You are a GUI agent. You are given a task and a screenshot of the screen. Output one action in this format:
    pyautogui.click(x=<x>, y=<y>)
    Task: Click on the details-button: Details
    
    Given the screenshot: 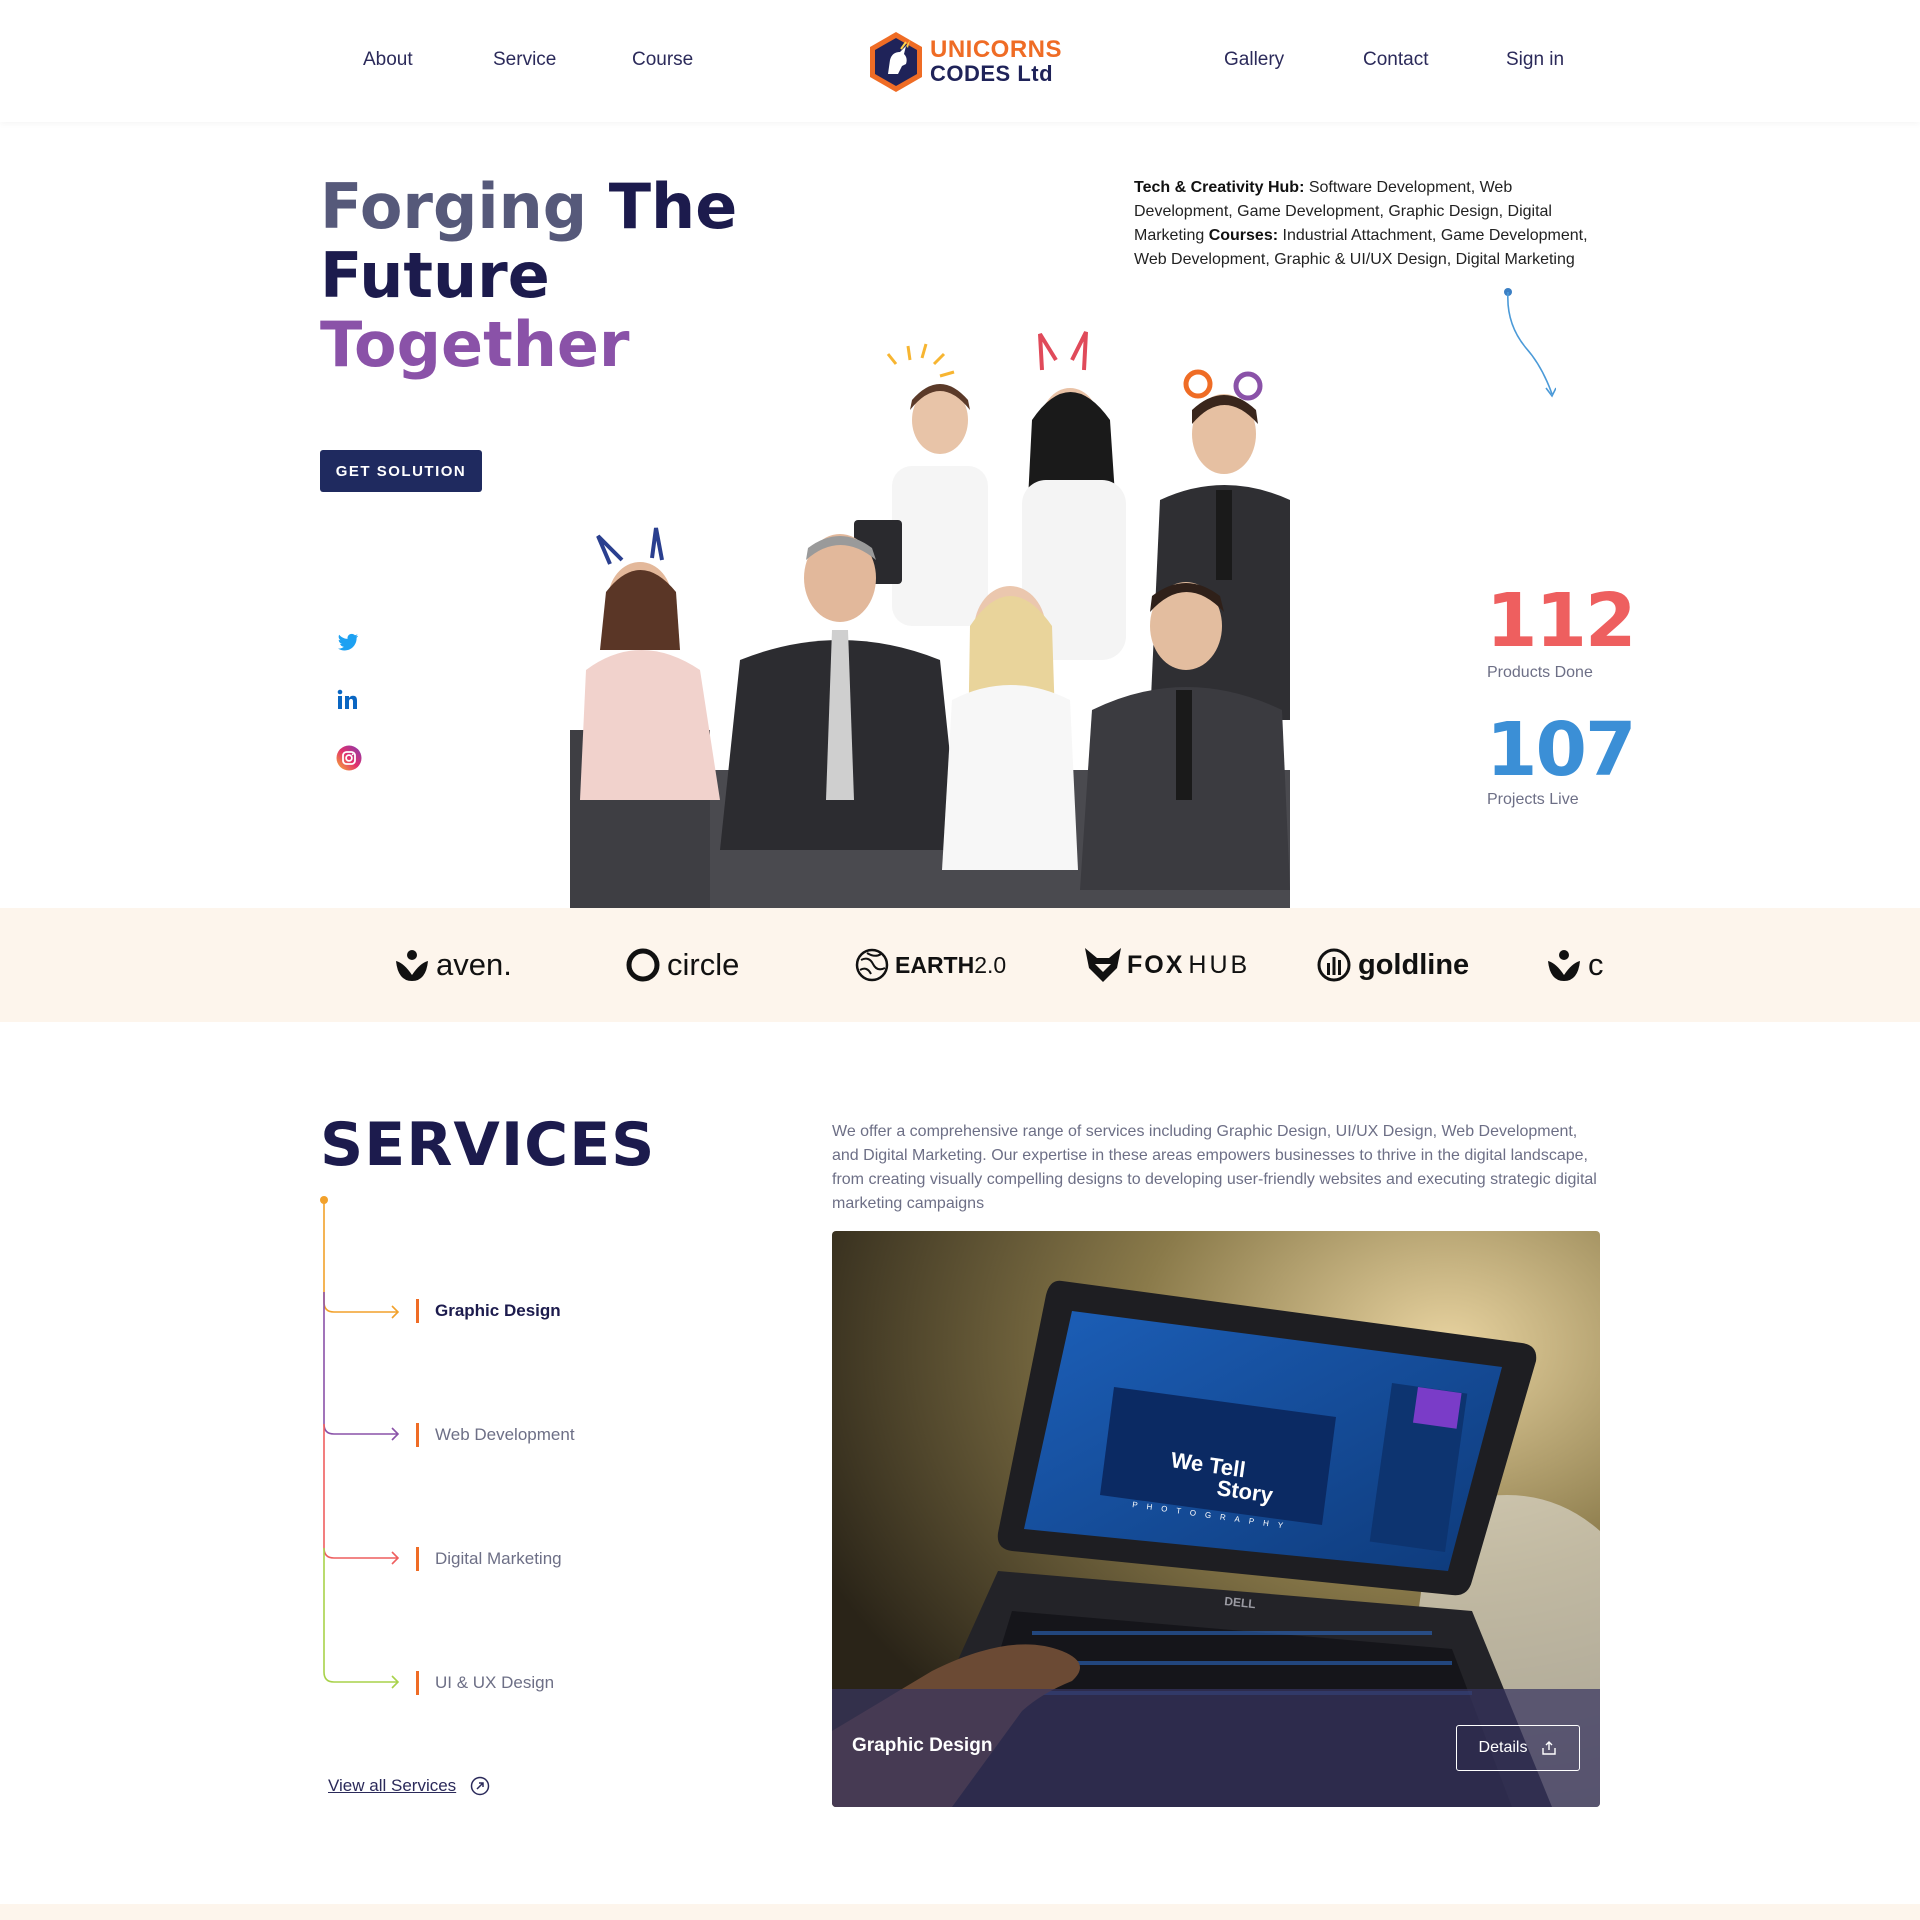 What is the action you would take?
    pyautogui.click(x=1518, y=1748)
    